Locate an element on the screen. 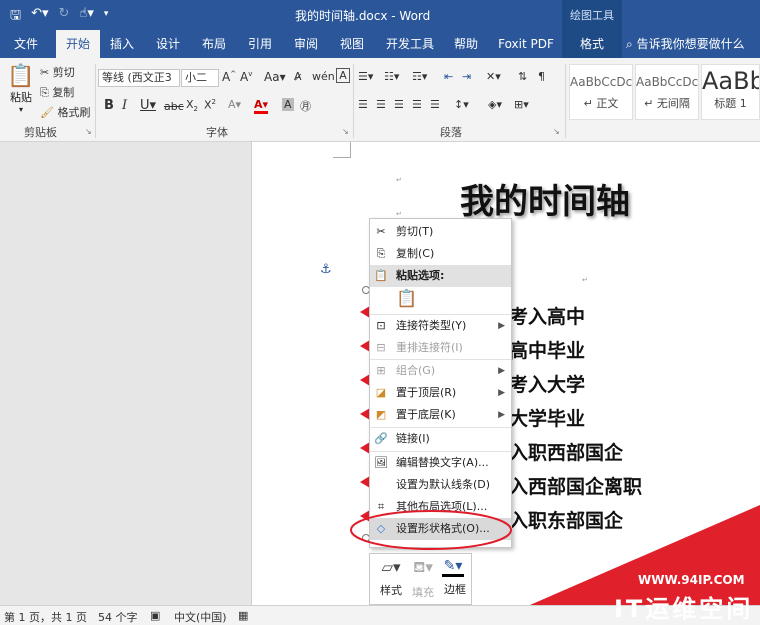 The height and width of the screenshot is (625, 760). divider is located at coordinates (353, 101).